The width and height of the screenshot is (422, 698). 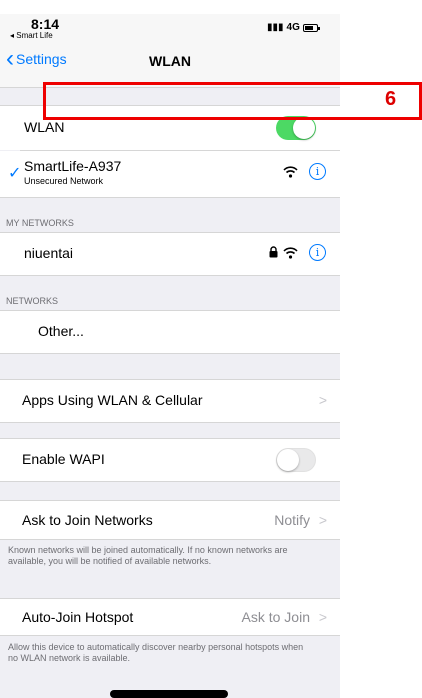 What do you see at coordinates (170, 61) in the screenshot?
I see `page-title: WLAN` at bounding box center [170, 61].